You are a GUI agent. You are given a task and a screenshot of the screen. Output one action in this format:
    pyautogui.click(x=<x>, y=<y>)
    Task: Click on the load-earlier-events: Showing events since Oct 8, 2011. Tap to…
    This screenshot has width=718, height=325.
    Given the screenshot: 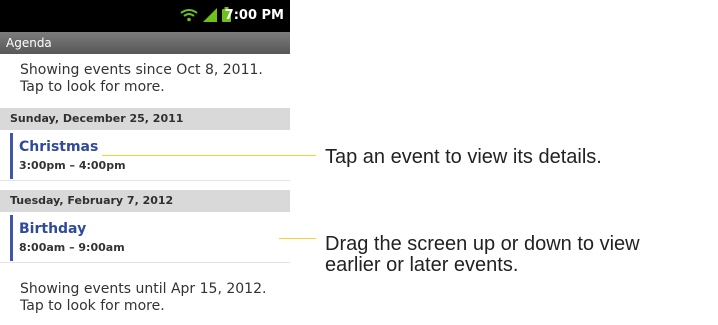 What is the action you would take?
    pyautogui.click(x=152, y=79)
    